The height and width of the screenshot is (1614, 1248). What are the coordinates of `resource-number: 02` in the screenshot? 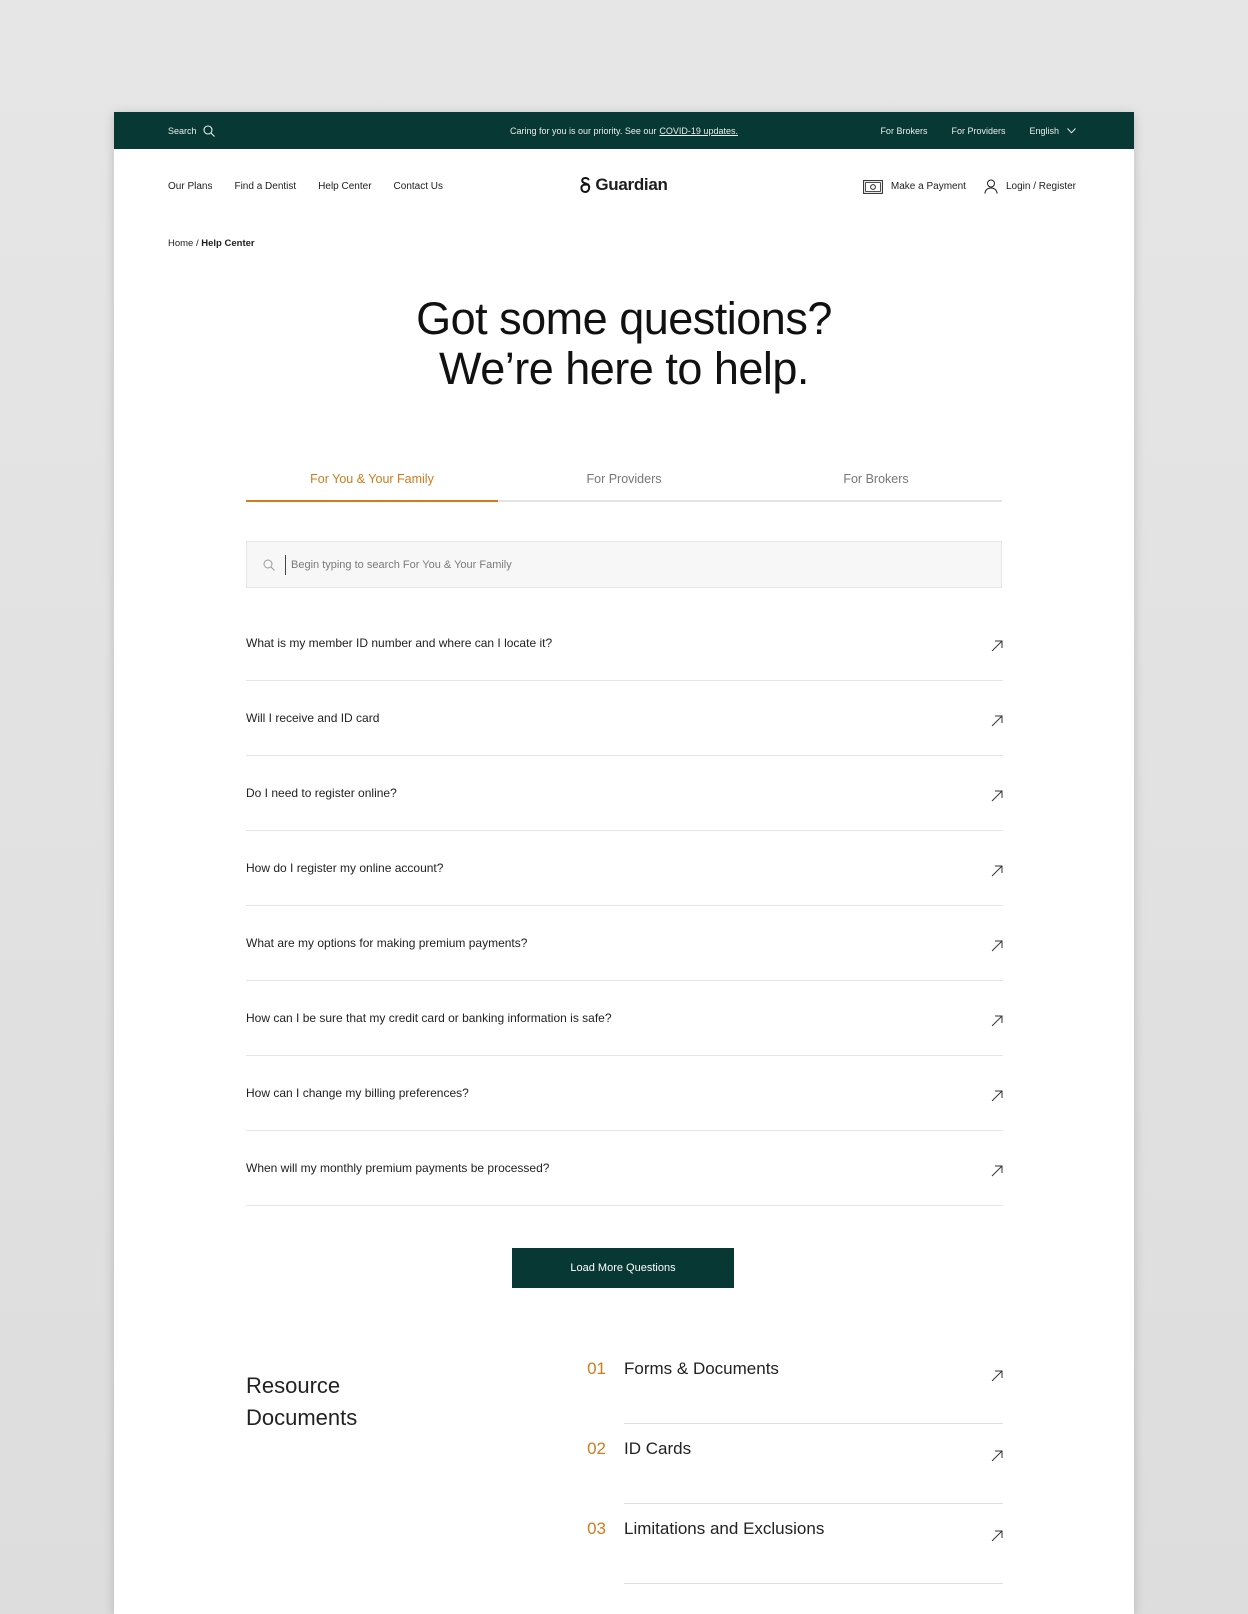 It's located at (596, 1448).